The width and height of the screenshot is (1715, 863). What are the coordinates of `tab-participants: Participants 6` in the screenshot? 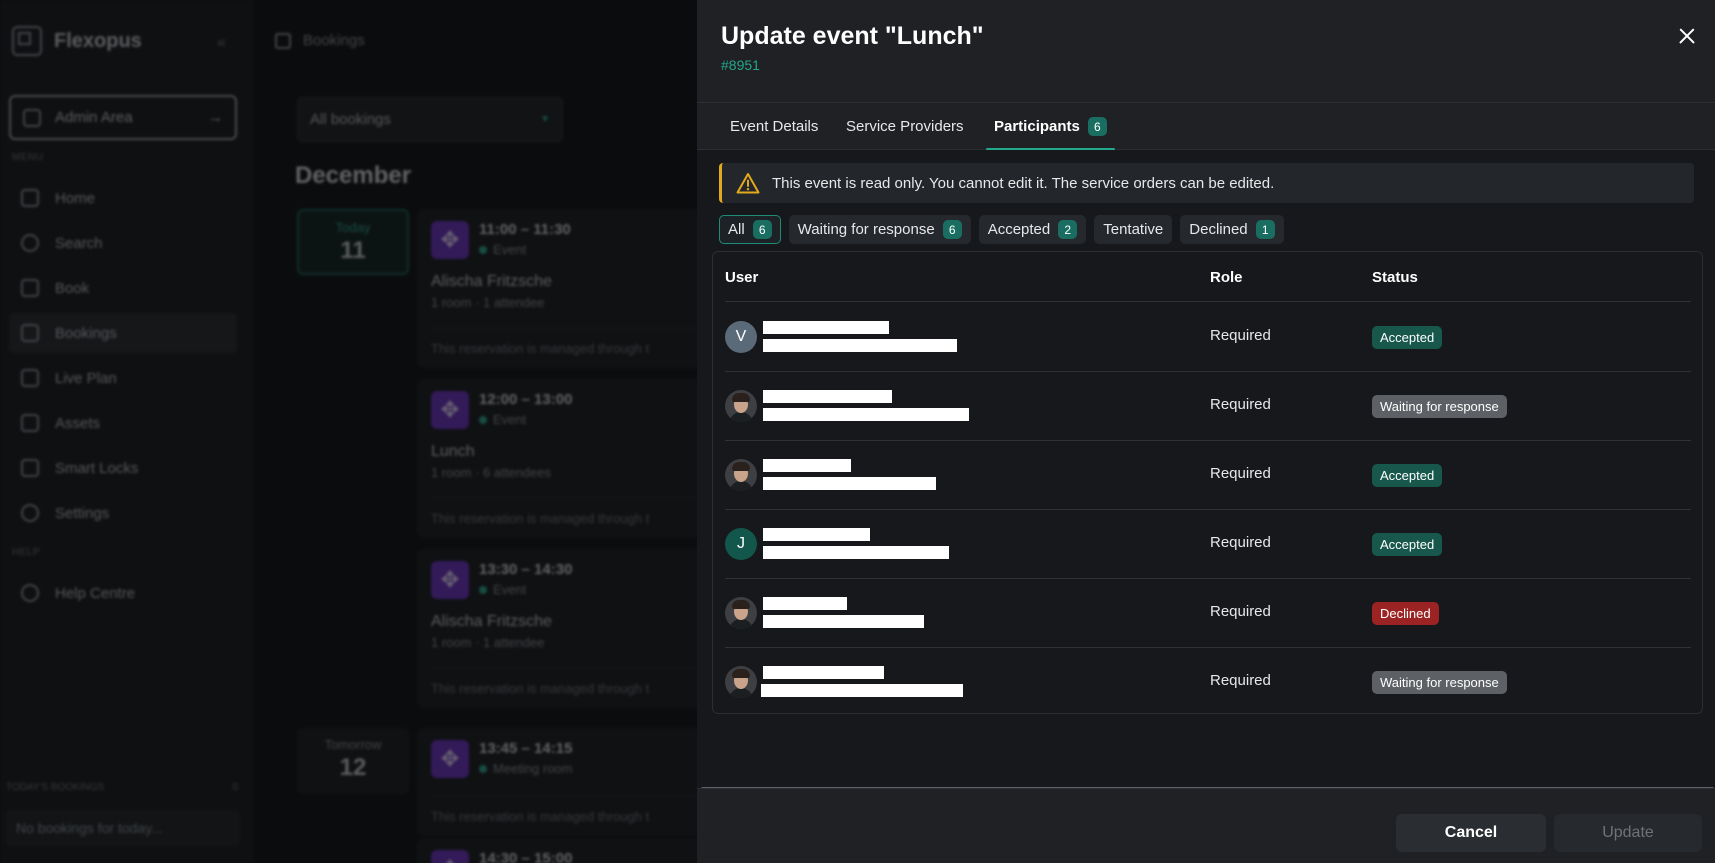 It's located at (1050, 127).